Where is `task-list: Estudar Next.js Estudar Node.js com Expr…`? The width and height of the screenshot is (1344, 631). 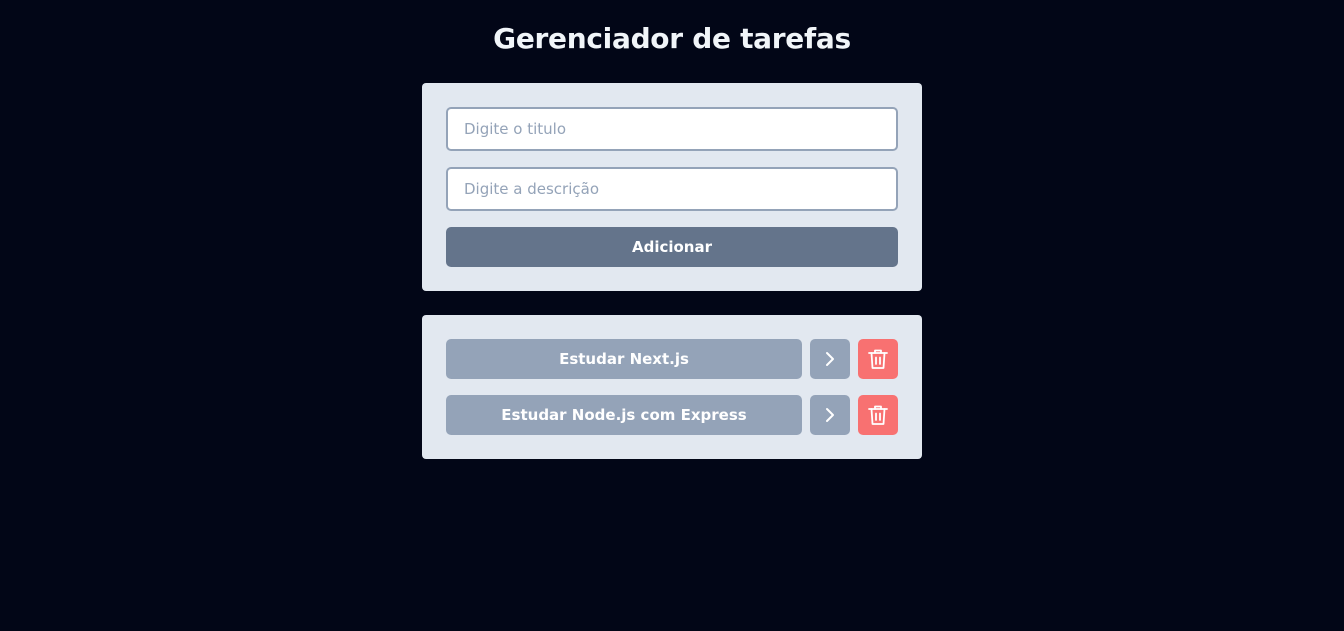
task-list: Estudar Next.js Estudar Node.js com Expr… is located at coordinates (672, 387).